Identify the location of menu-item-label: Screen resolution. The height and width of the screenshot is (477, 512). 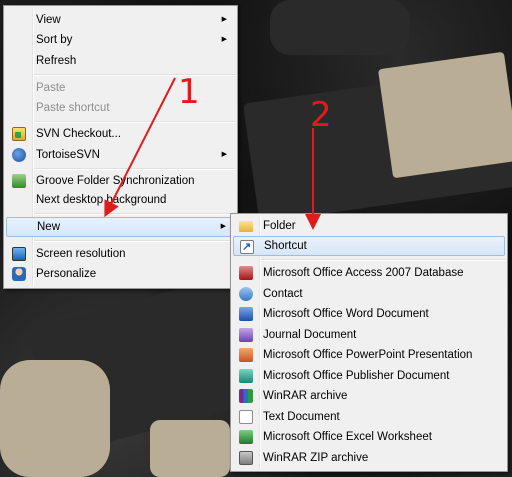
(81, 254).